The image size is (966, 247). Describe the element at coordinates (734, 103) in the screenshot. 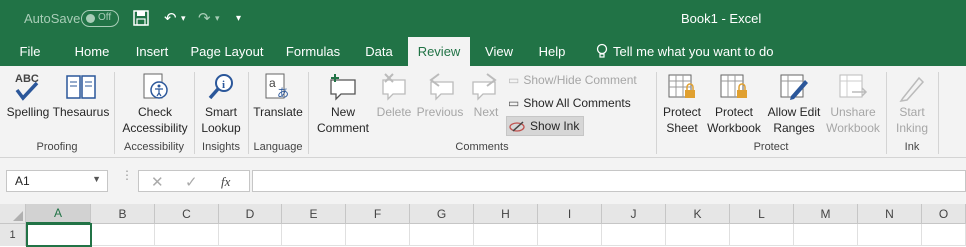

I see `protect-workbook-button: Protect Workbook` at that location.